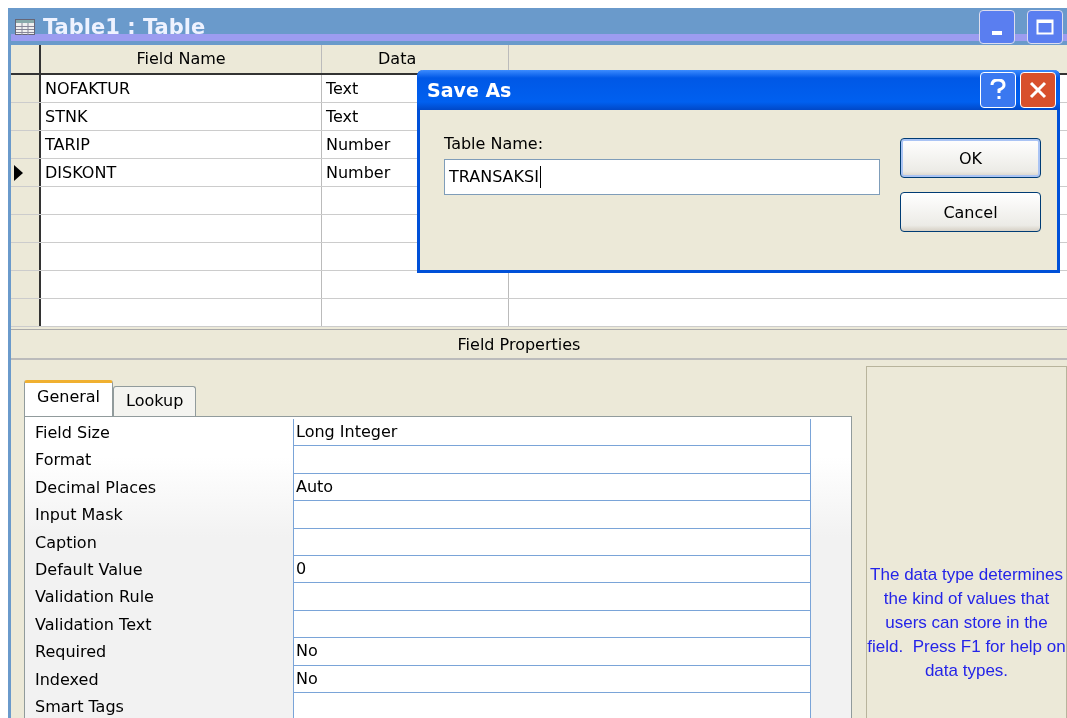 This screenshot has width=1067, height=718. Describe the element at coordinates (96, 487) in the screenshot. I see `property-label: Decimal Places` at that location.